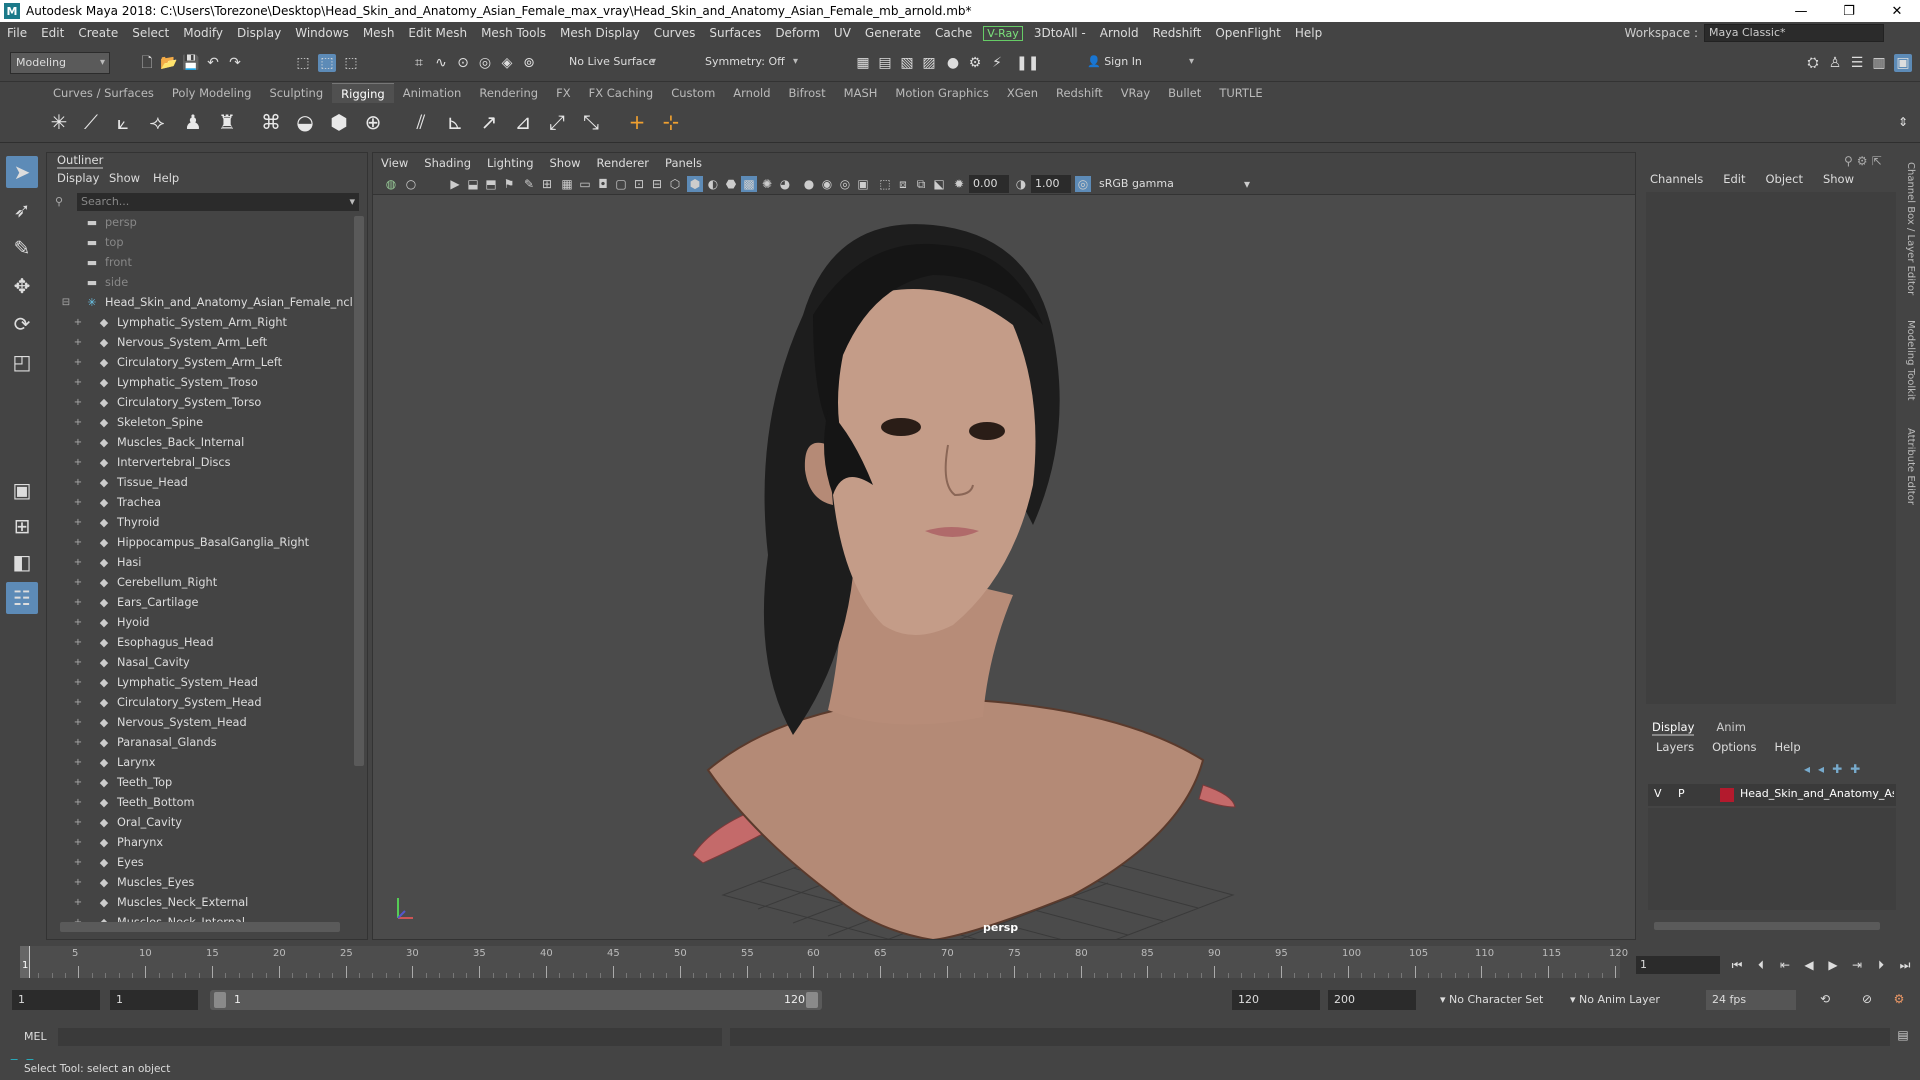 This screenshot has height=1080, width=1920. I want to click on color-management-icon: ◎, so click(1083, 184).